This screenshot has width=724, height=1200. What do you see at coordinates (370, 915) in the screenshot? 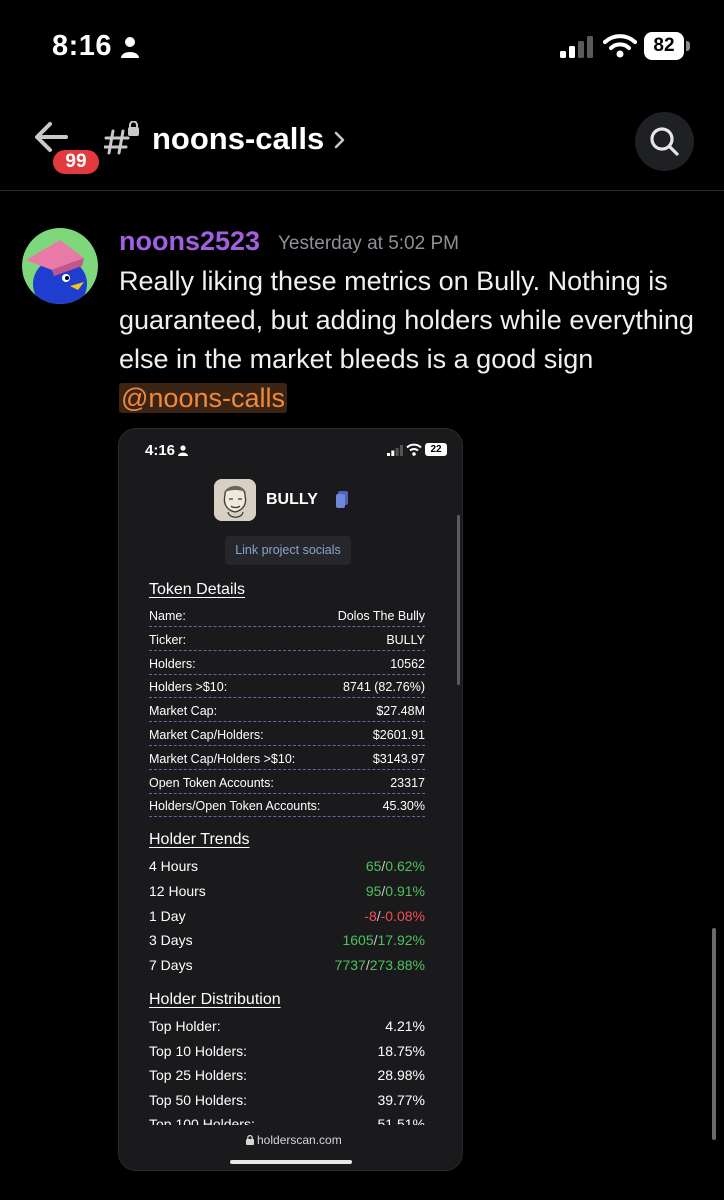
I see `holder-trend-count: -8` at bounding box center [370, 915].